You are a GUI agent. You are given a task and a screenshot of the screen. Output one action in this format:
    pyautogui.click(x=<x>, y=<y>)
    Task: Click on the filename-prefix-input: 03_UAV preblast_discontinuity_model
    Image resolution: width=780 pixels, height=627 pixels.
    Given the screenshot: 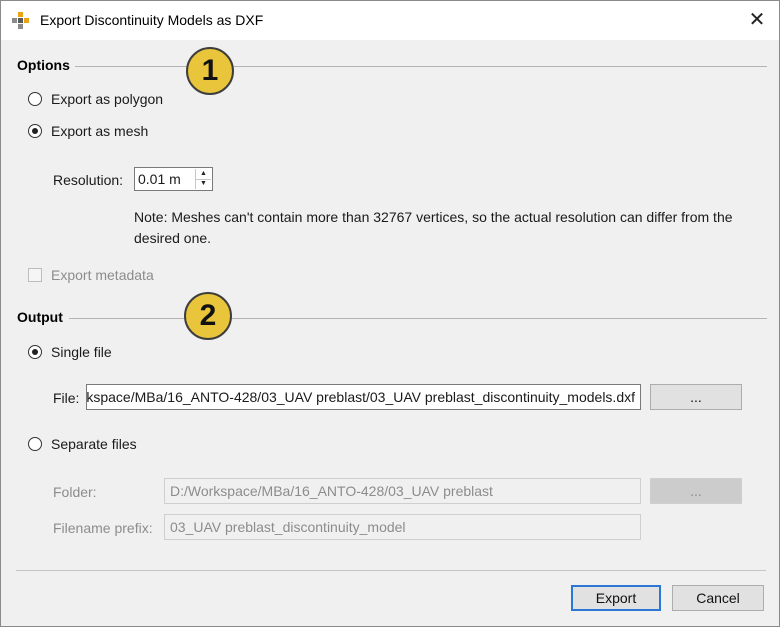 What is the action you would take?
    pyautogui.click(x=402, y=527)
    